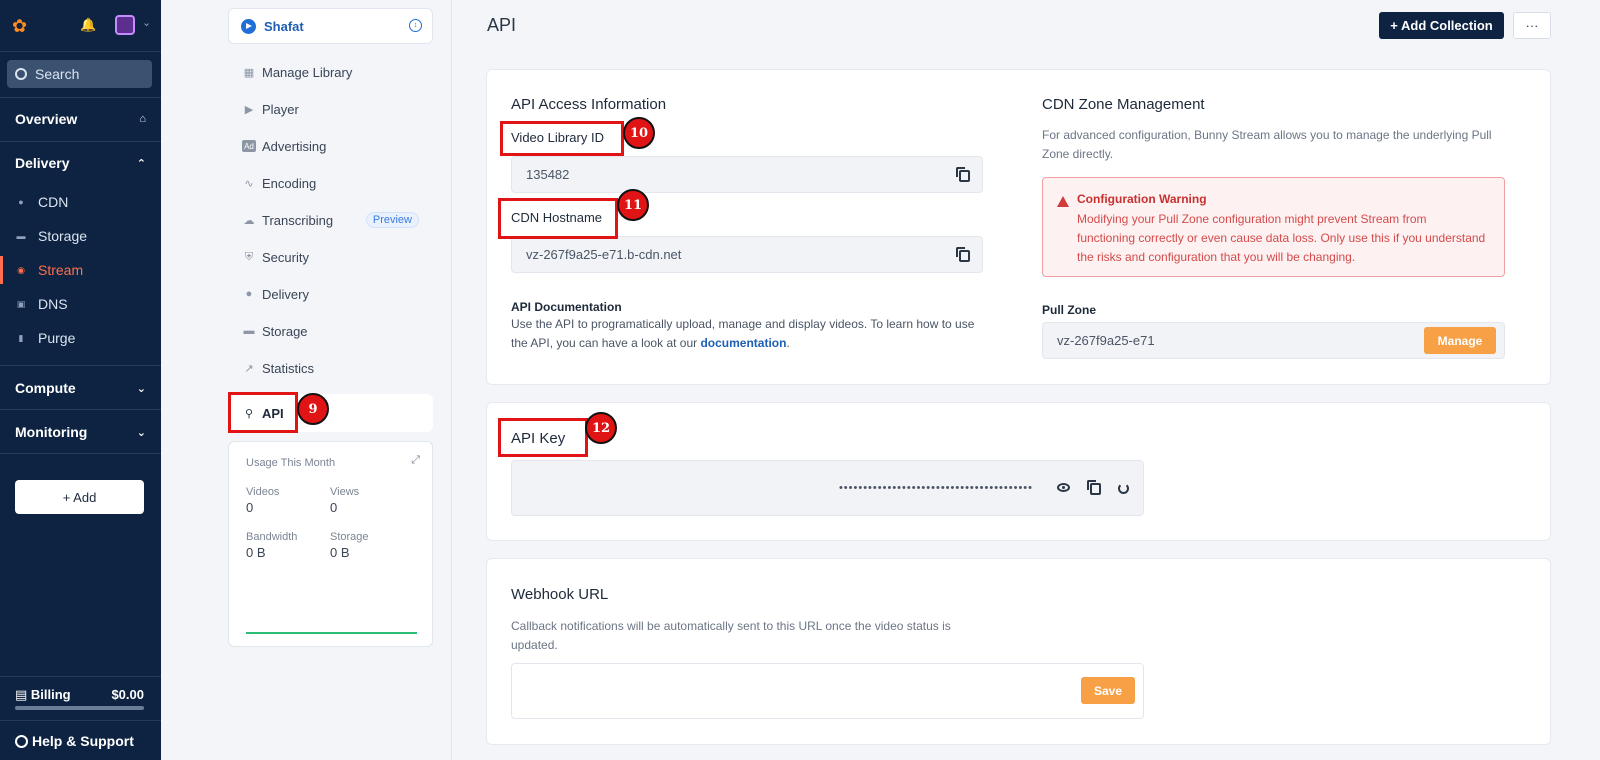 The image size is (1600, 760). What do you see at coordinates (53, 202) in the screenshot?
I see `nav-item-label: CDN` at bounding box center [53, 202].